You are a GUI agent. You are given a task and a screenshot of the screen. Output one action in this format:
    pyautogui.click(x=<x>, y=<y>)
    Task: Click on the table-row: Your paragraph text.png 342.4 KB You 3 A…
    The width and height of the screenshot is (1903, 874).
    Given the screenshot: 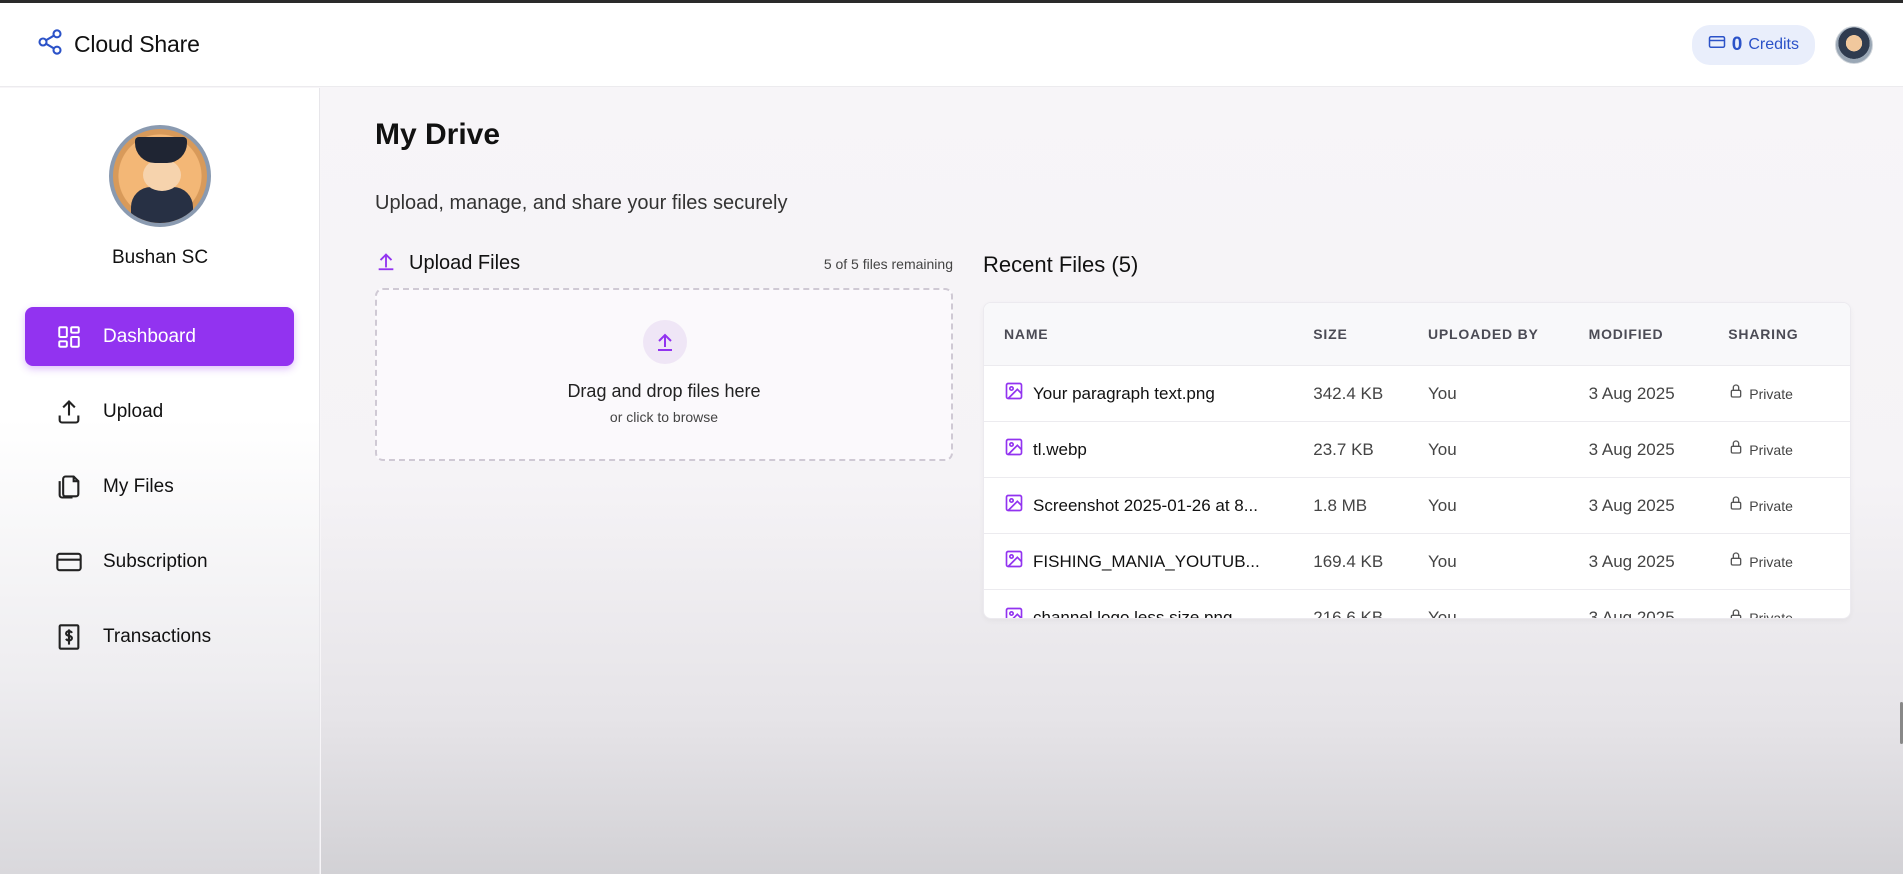 What is the action you would take?
    pyautogui.click(x=1417, y=394)
    